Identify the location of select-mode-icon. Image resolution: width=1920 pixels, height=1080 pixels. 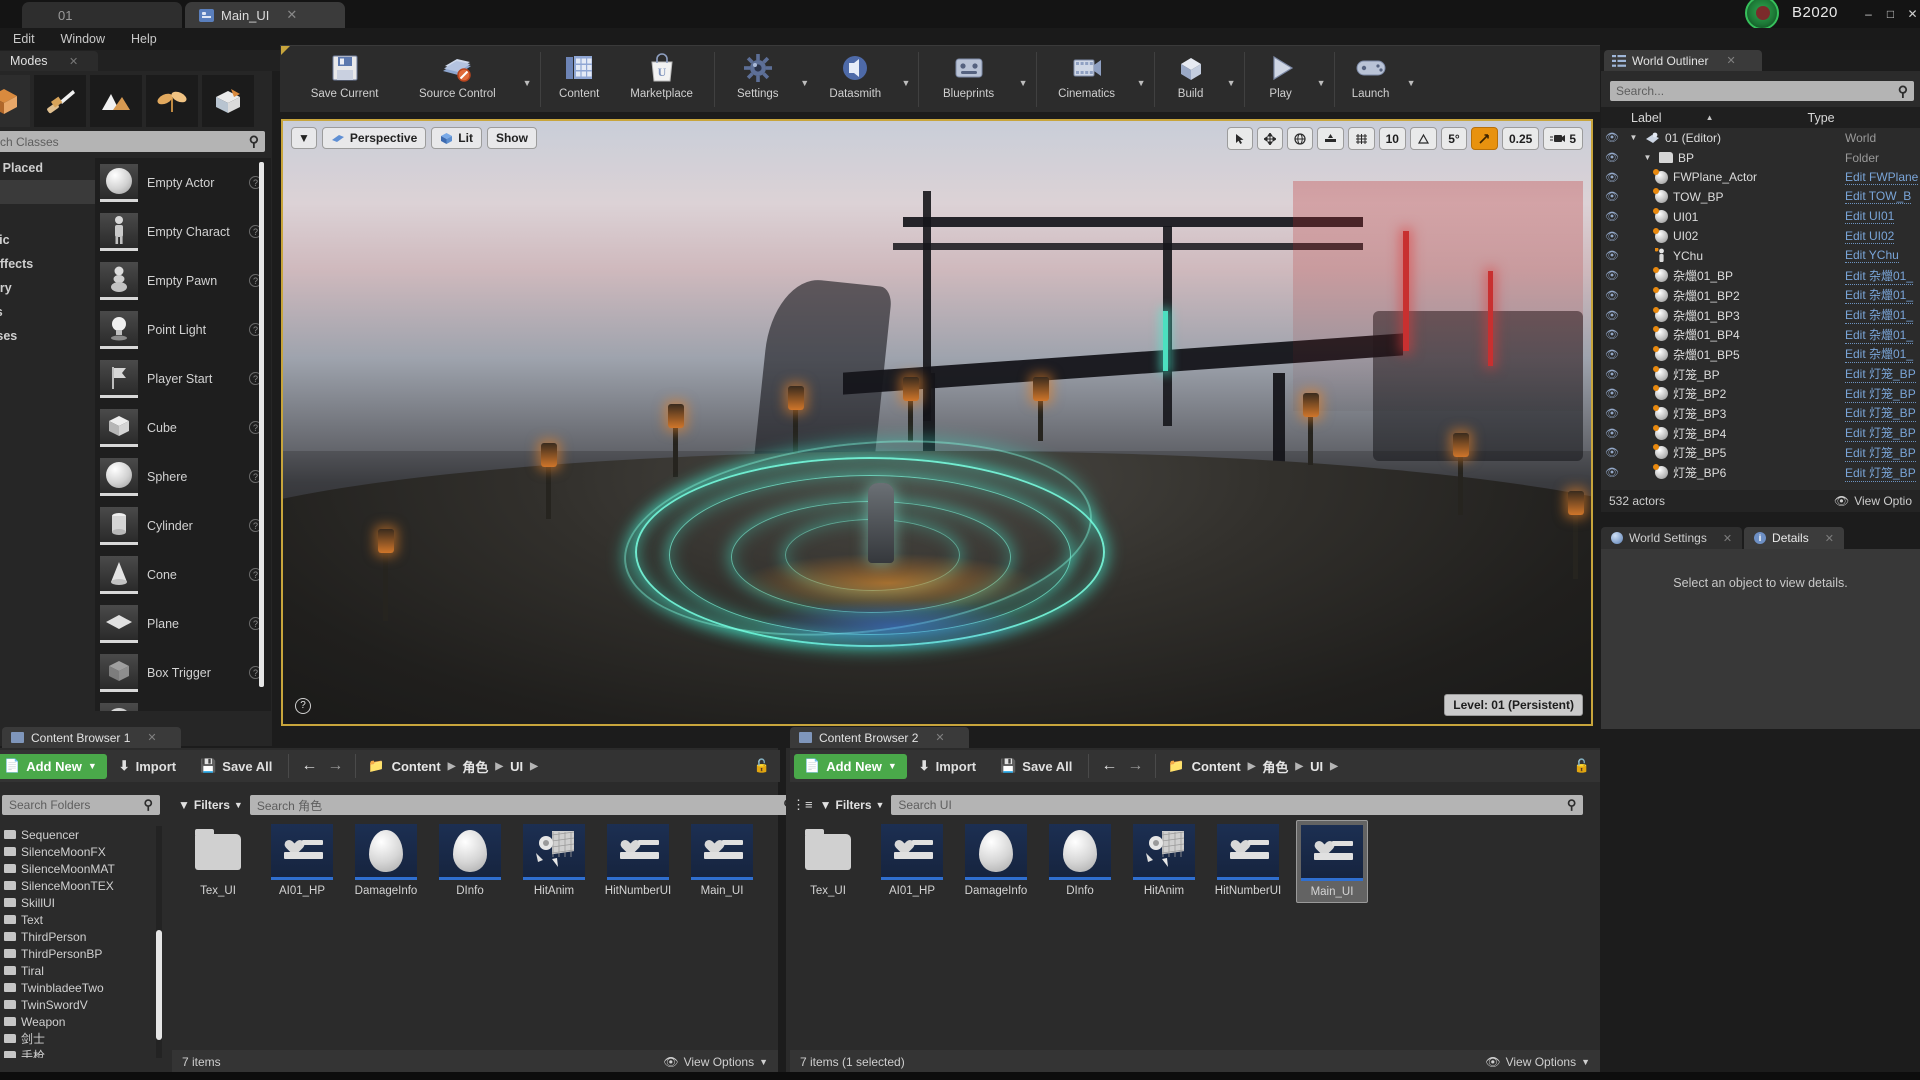
(1239, 138).